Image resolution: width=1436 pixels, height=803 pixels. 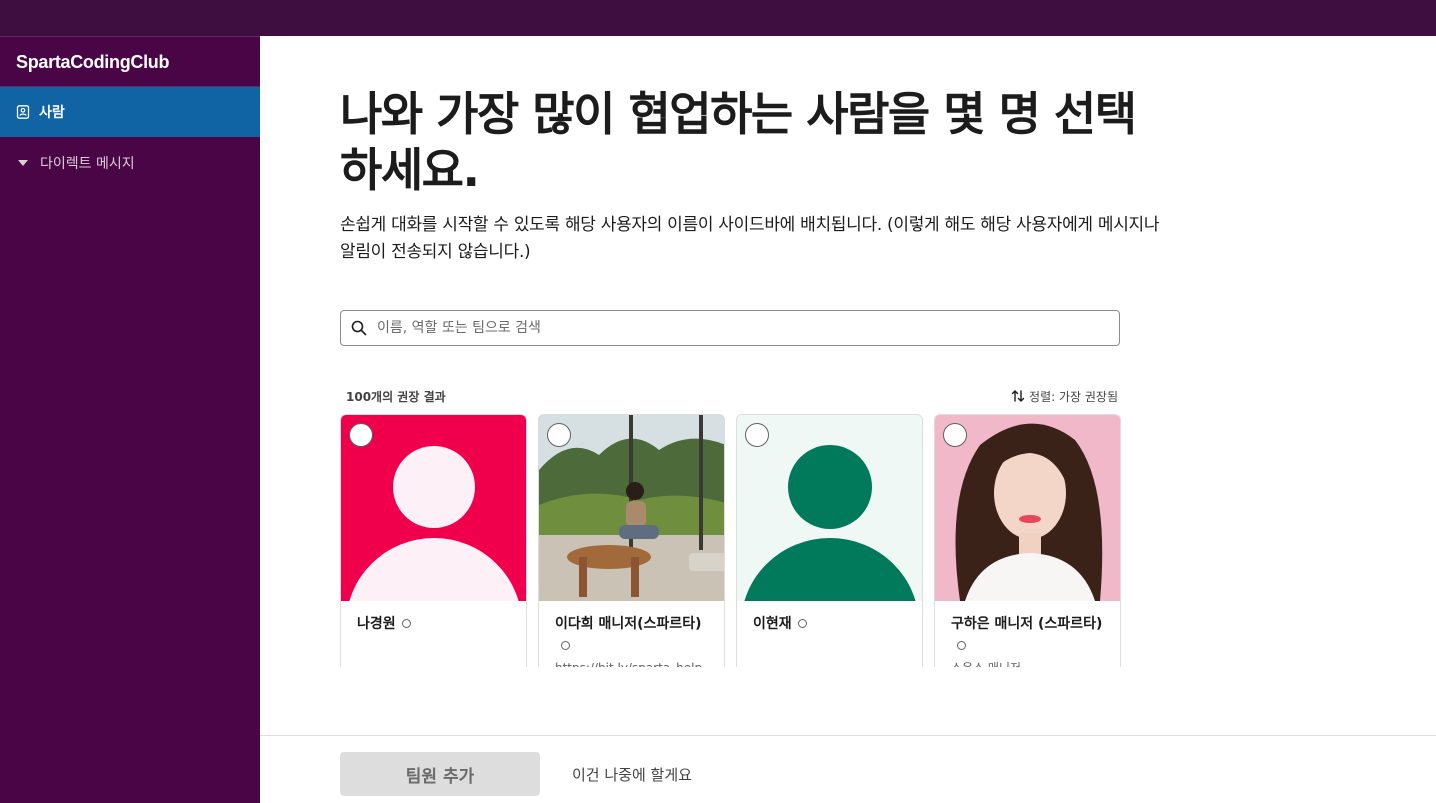 I want to click on person-name-text: 나경원, so click(x=376, y=624).